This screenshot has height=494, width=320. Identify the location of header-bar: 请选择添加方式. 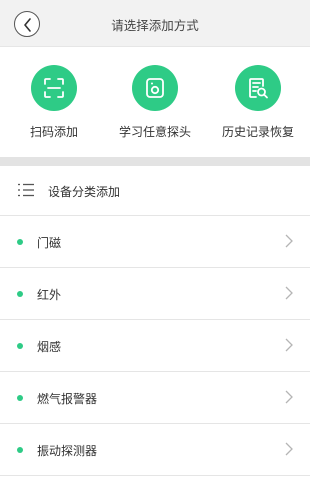
(155, 23).